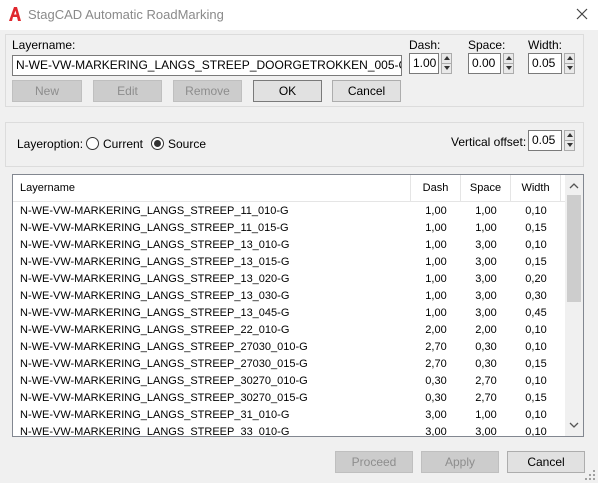 The width and height of the screenshot is (598, 483). What do you see at coordinates (366, 91) in the screenshot?
I see `form-cancel-button: Cancel` at bounding box center [366, 91].